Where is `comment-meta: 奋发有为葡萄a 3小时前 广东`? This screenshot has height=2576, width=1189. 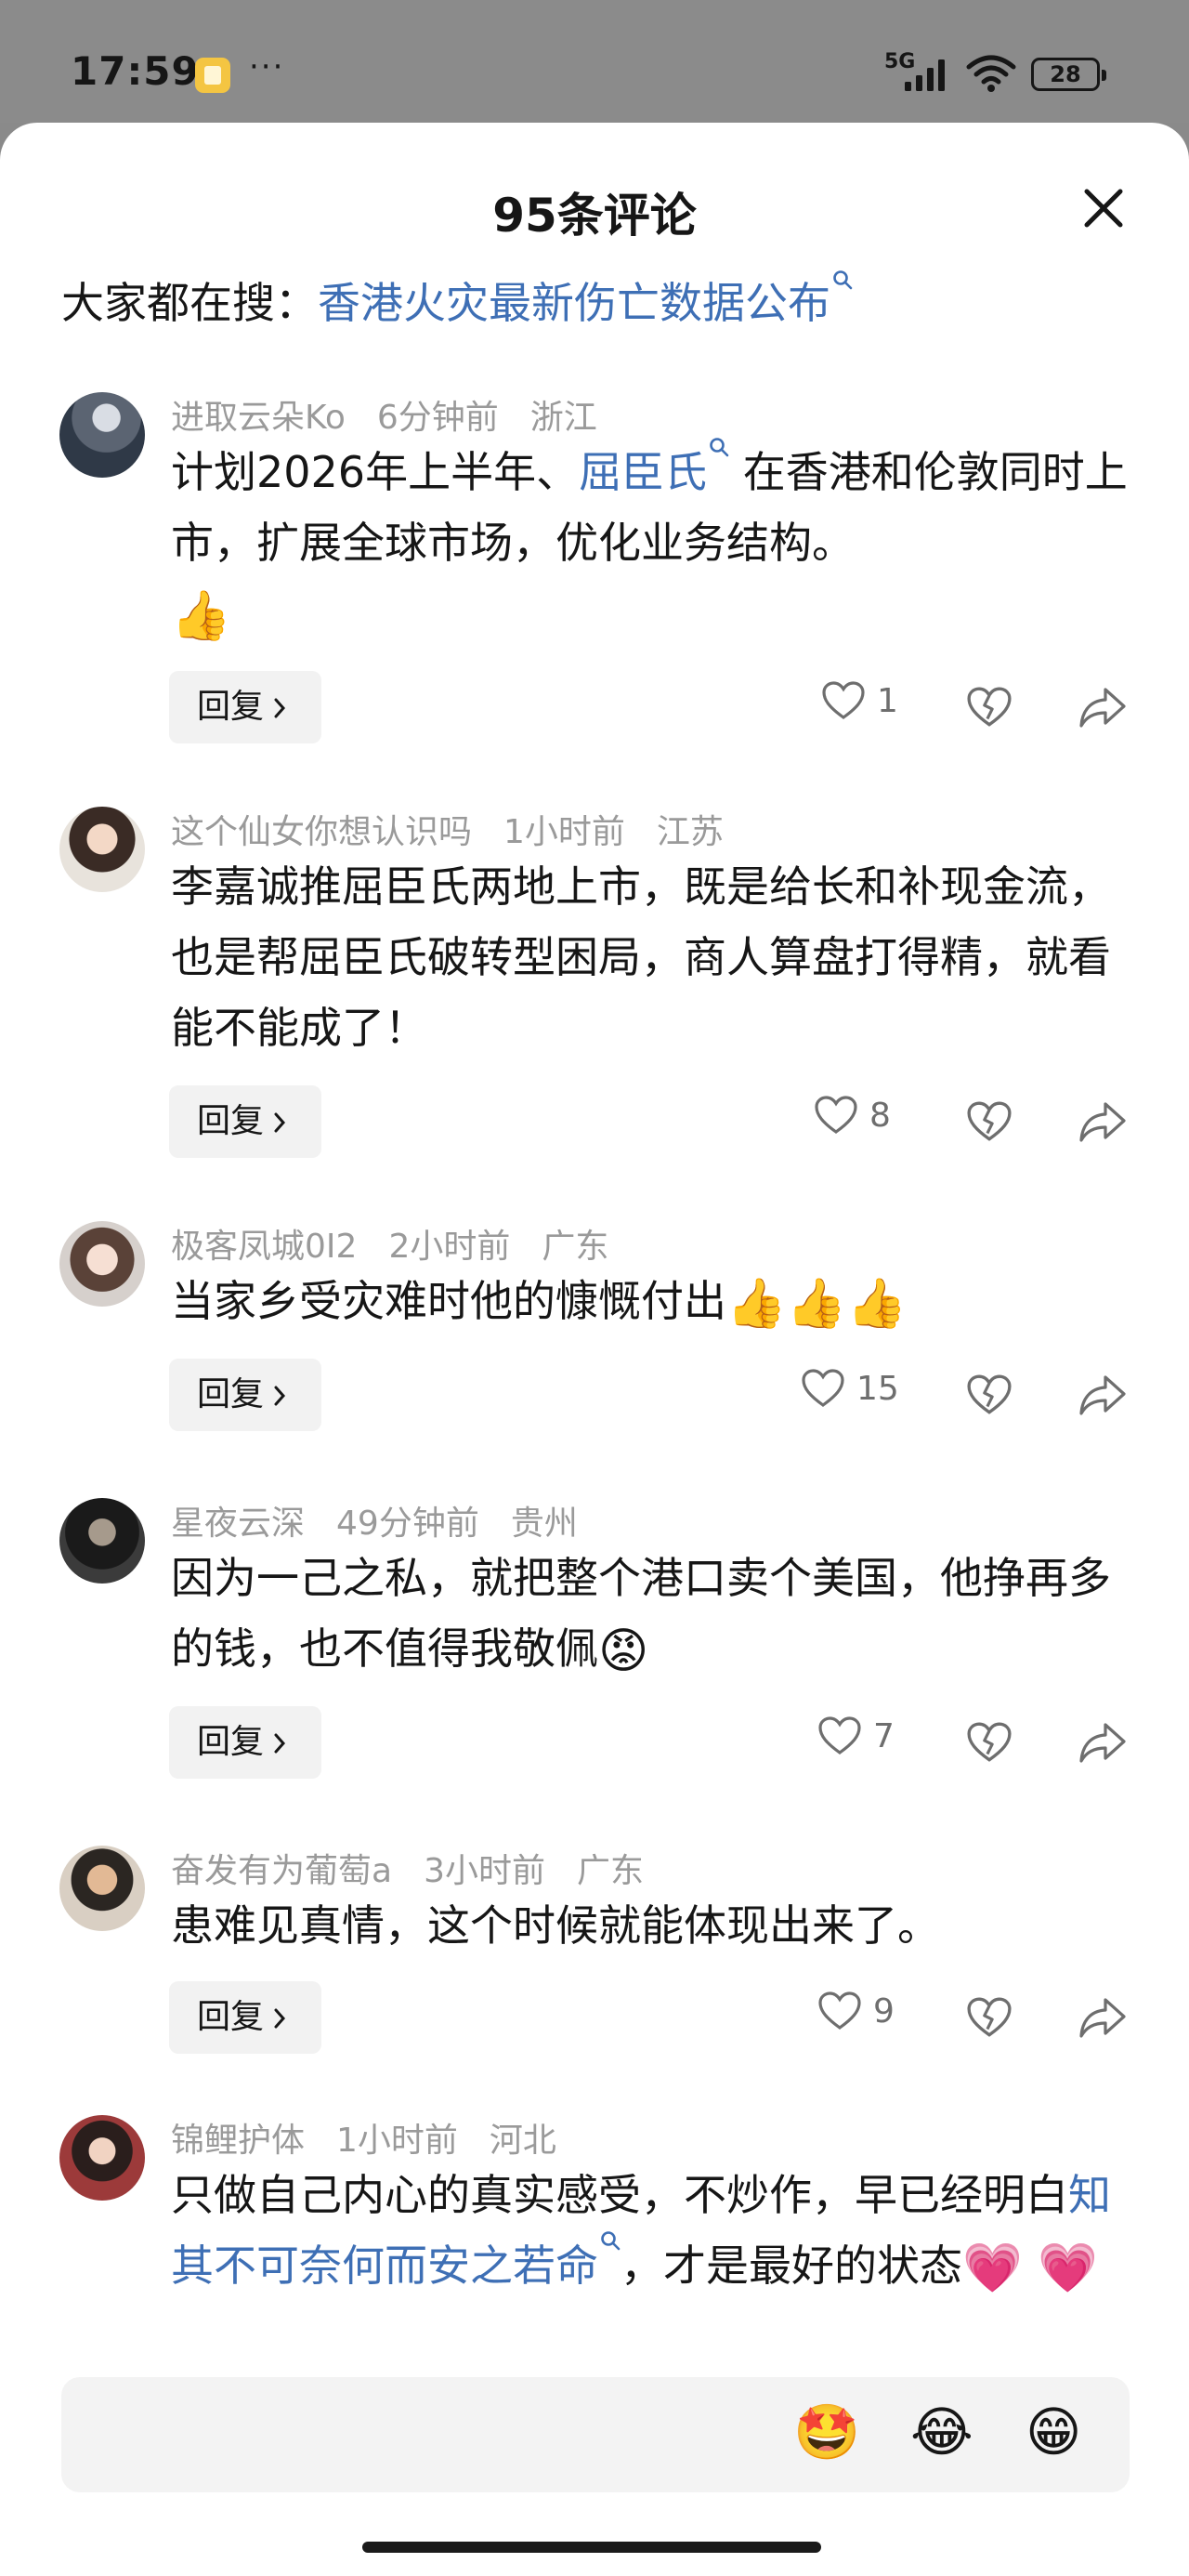
comment-meta: 奋发有为葡萄a 3小时前 广东 is located at coordinates (423, 1868).